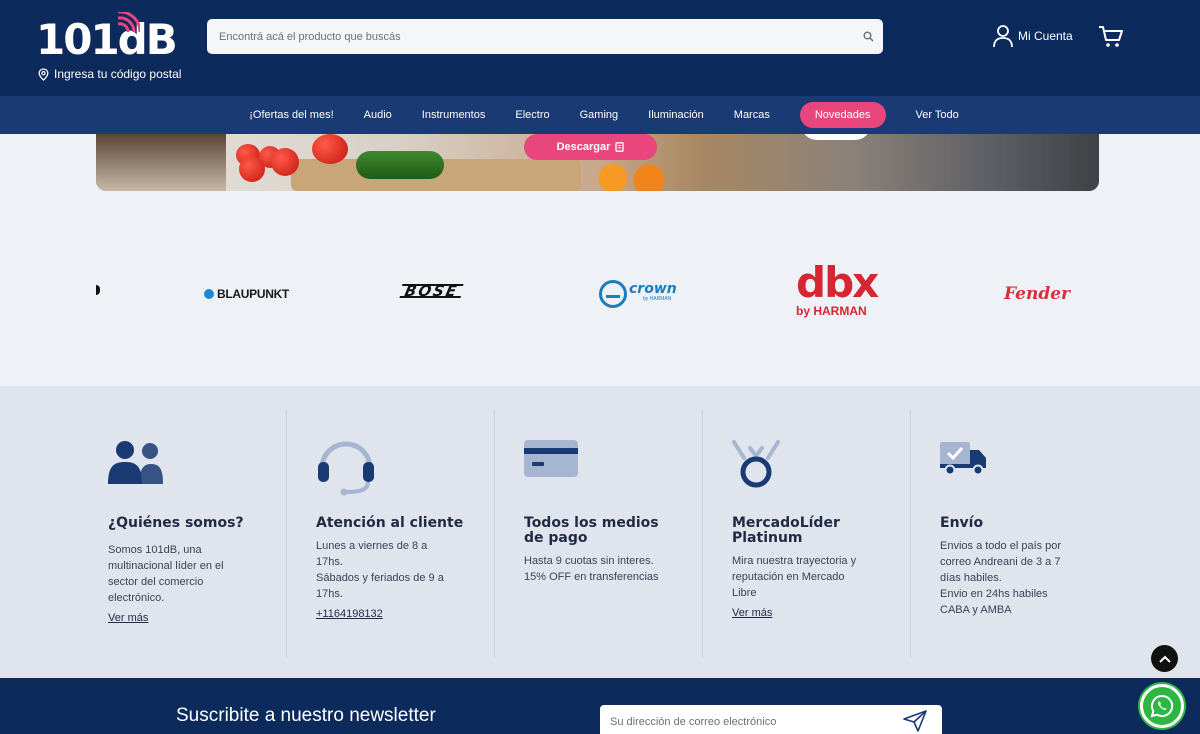 This screenshot has height=734, width=1200. What do you see at coordinates (638, 294) in the screenshot?
I see `brand-logo-crown: crown by HARMAN` at bounding box center [638, 294].